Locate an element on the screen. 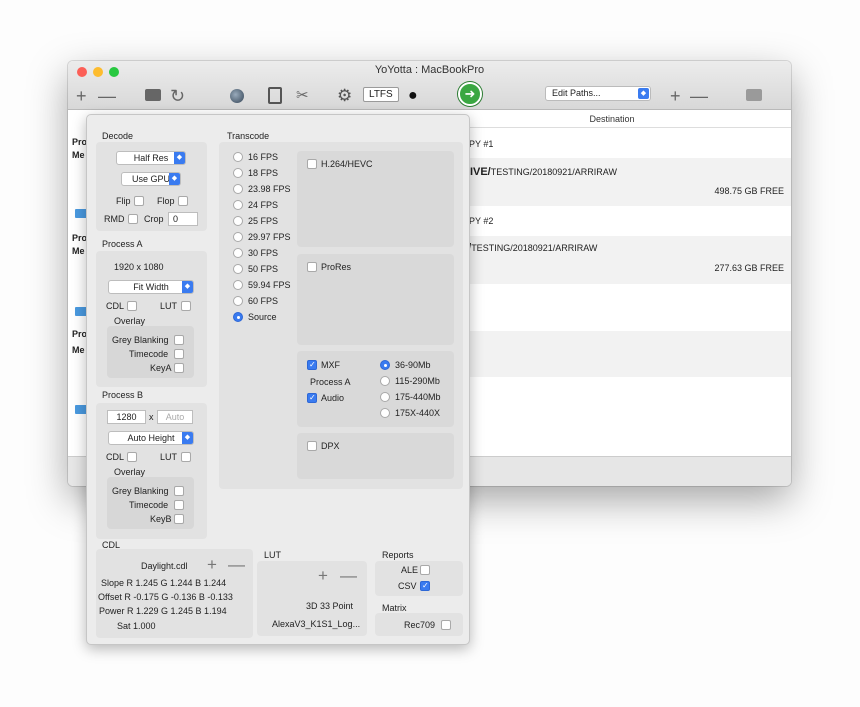 This screenshot has height=707, width=860. add-icon: + is located at coordinates (81, 96).